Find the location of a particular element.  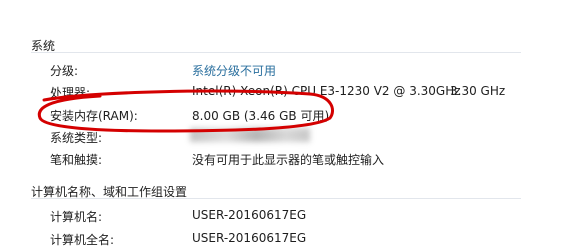

ram-label: 安装内存(RAM): is located at coordinates (94, 116).